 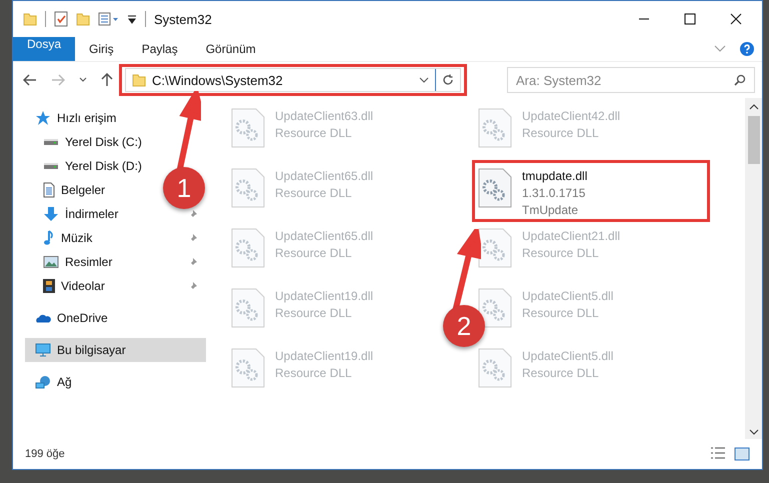 What do you see at coordinates (77, 262) in the screenshot?
I see `sidebar-item: Resimler` at bounding box center [77, 262].